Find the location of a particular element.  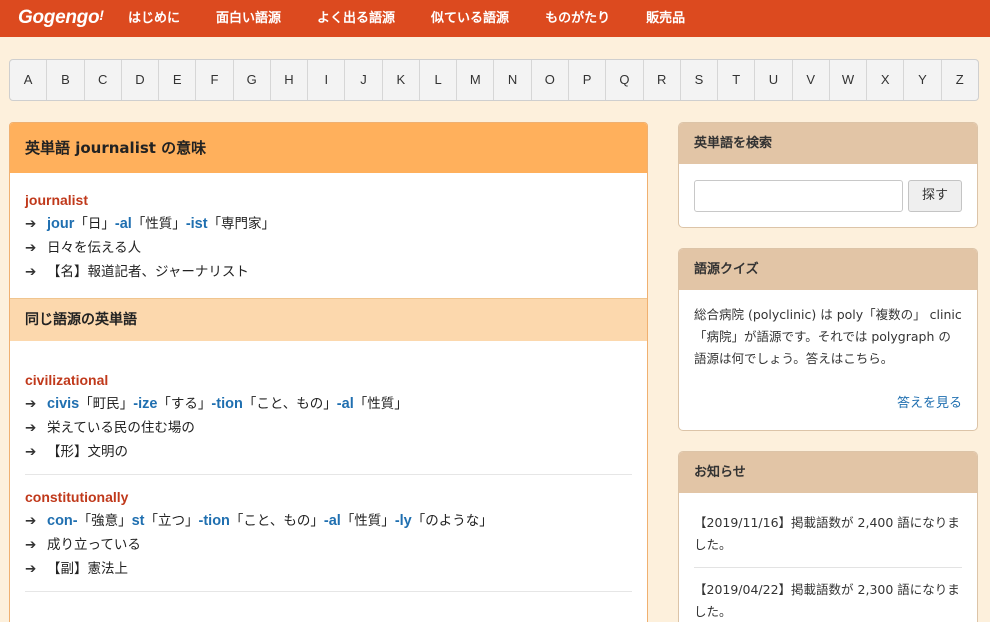

meaning-line: ➔ 成り立っている is located at coordinates (328, 545).